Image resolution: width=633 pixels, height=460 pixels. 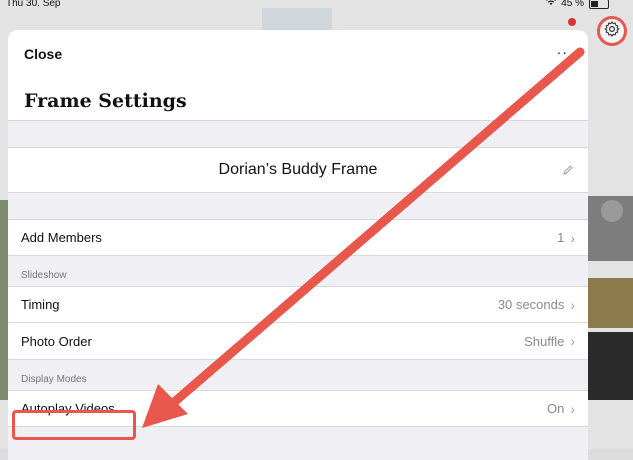 What do you see at coordinates (599, 4) in the screenshot?
I see `battery-icon` at bounding box center [599, 4].